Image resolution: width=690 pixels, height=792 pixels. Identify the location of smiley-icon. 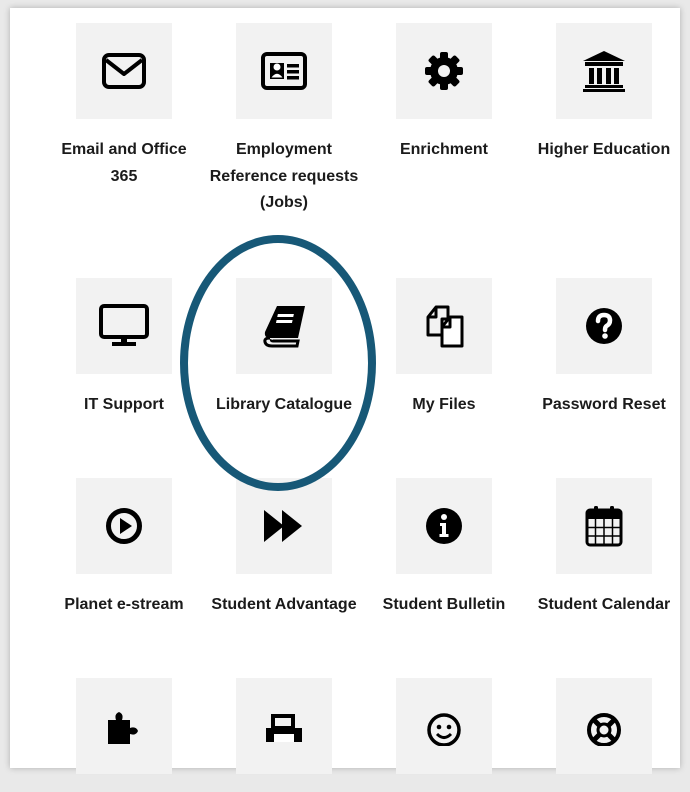
(444, 729).